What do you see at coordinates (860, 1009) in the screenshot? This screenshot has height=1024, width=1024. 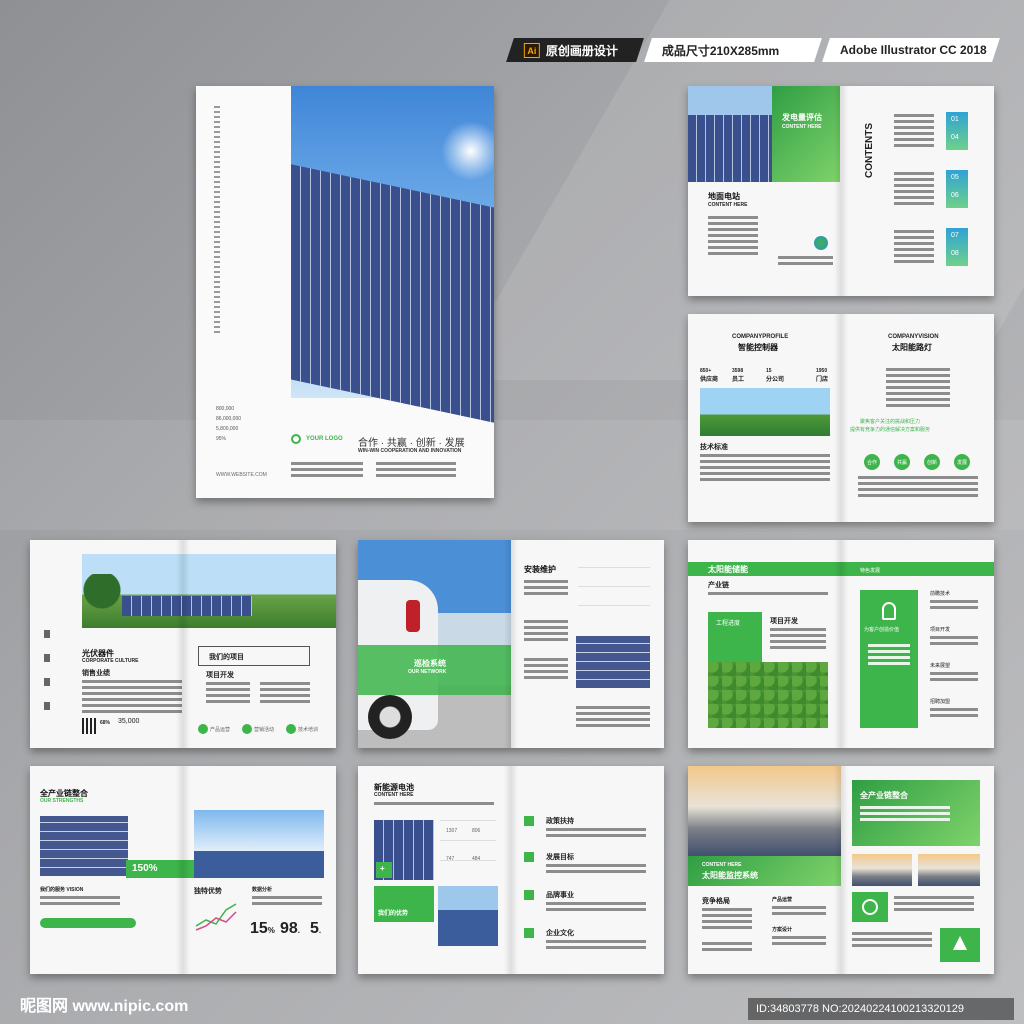 I see `id-text: ID:34803778 NO:20240224100213320129` at bounding box center [860, 1009].